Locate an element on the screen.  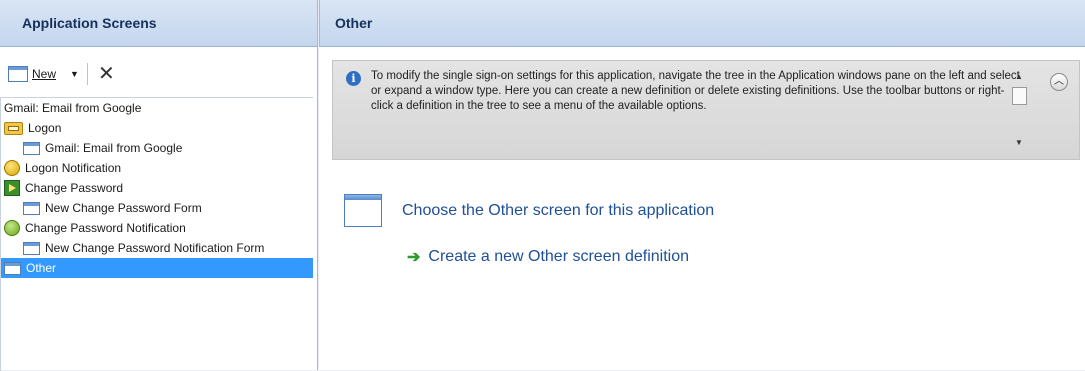
tree-toolbar: New ▼ ✕ is located at coordinates (158, 74).